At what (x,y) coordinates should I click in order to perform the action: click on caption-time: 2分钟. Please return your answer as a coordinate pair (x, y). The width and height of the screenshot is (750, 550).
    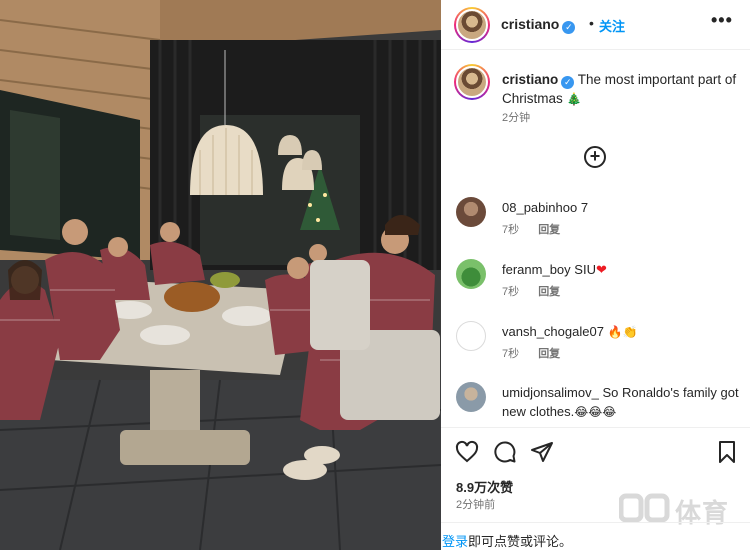
    Looking at the image, I should click on (516, 118).